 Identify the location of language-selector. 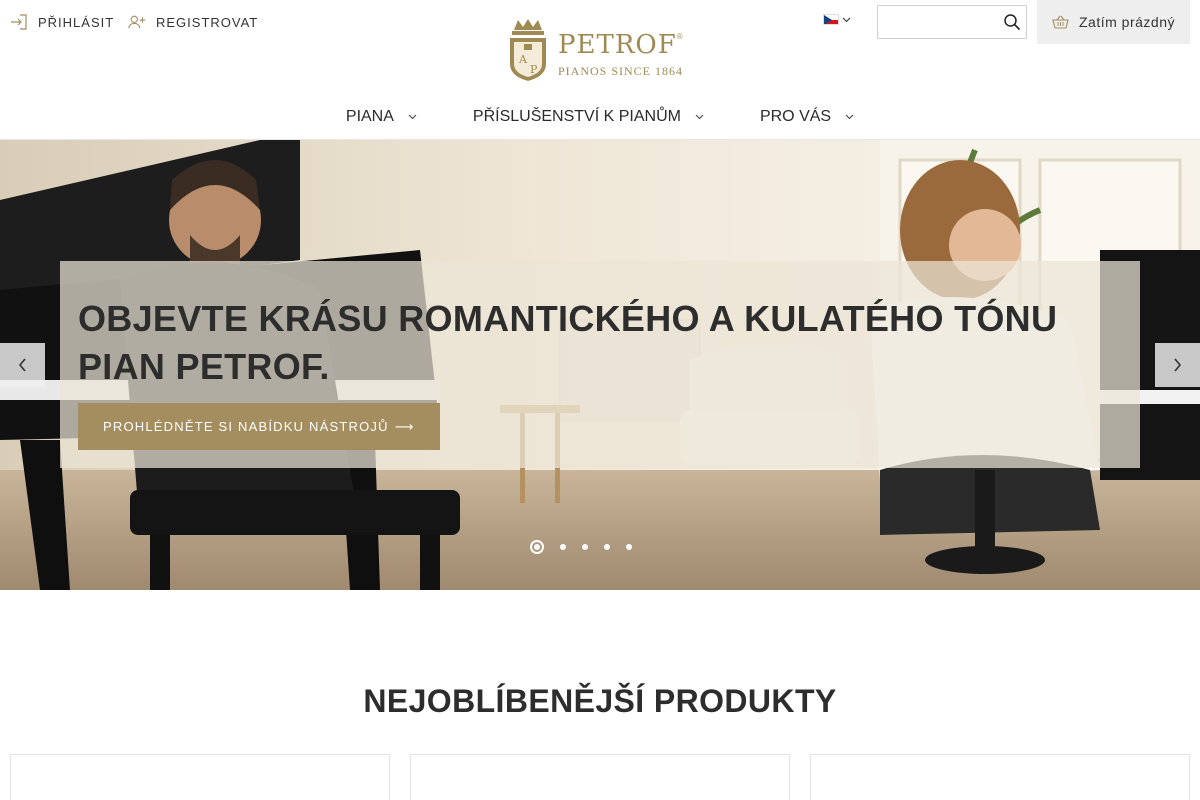
(837, 19).